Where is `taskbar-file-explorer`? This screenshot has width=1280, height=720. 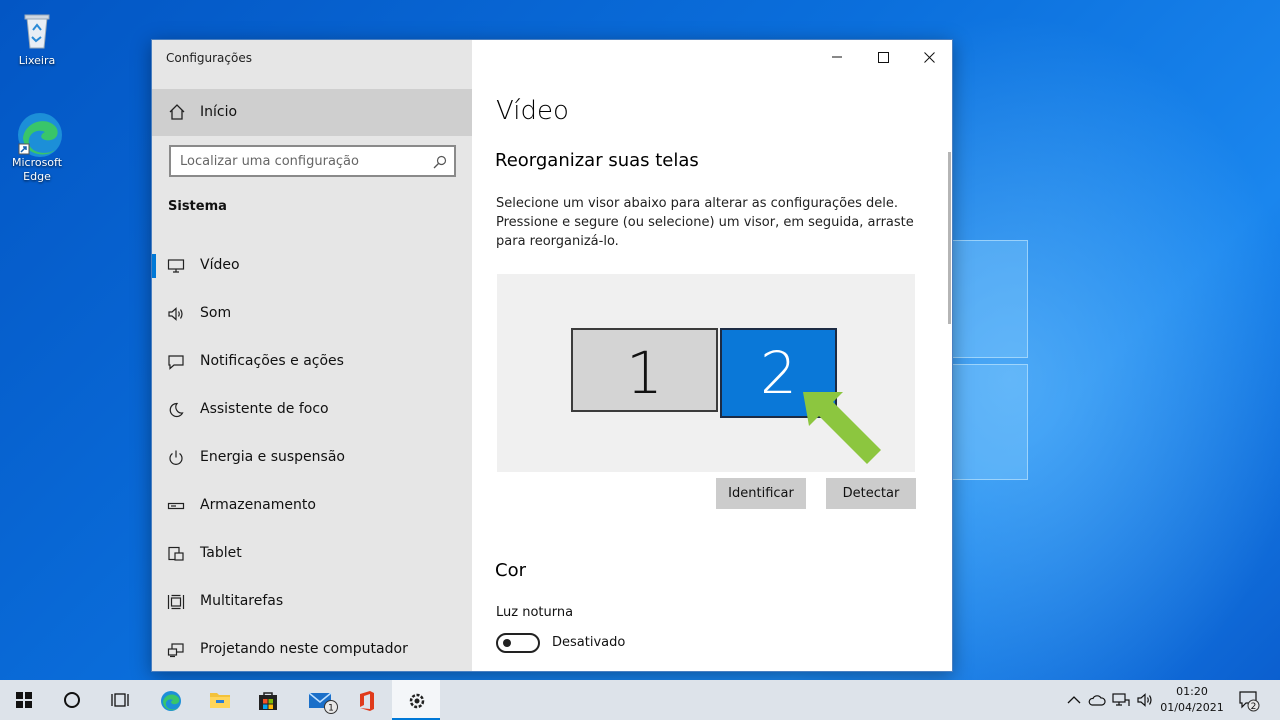
taskbar-file-explorer is located at coordinates (219, 700).